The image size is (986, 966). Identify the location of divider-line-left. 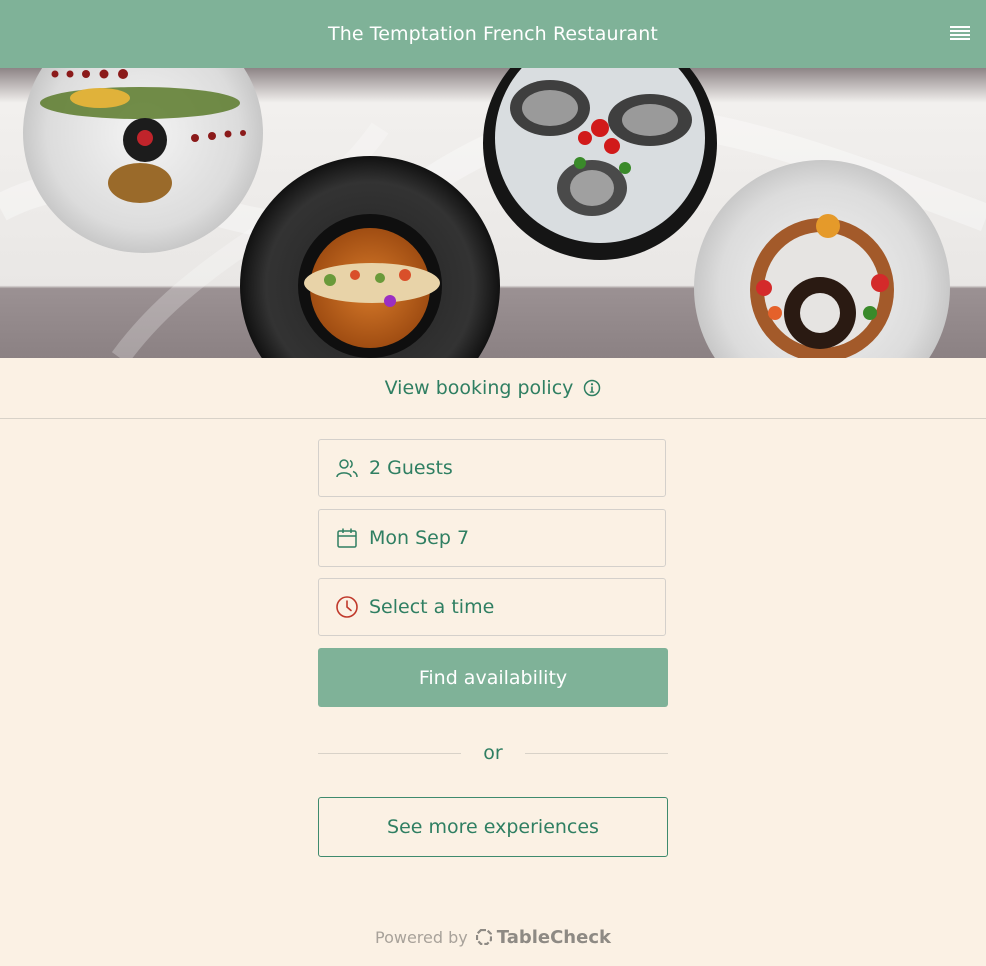
(390, 753).